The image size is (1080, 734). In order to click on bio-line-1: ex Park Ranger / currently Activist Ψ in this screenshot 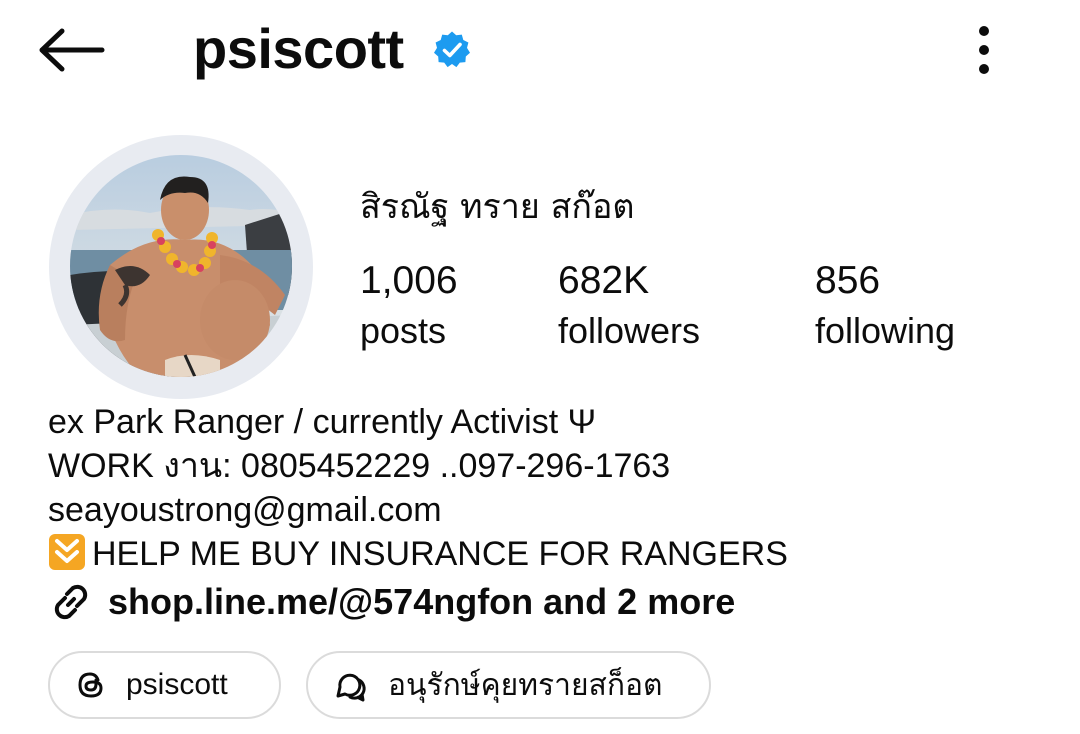, I will do `click(322, 422)`.